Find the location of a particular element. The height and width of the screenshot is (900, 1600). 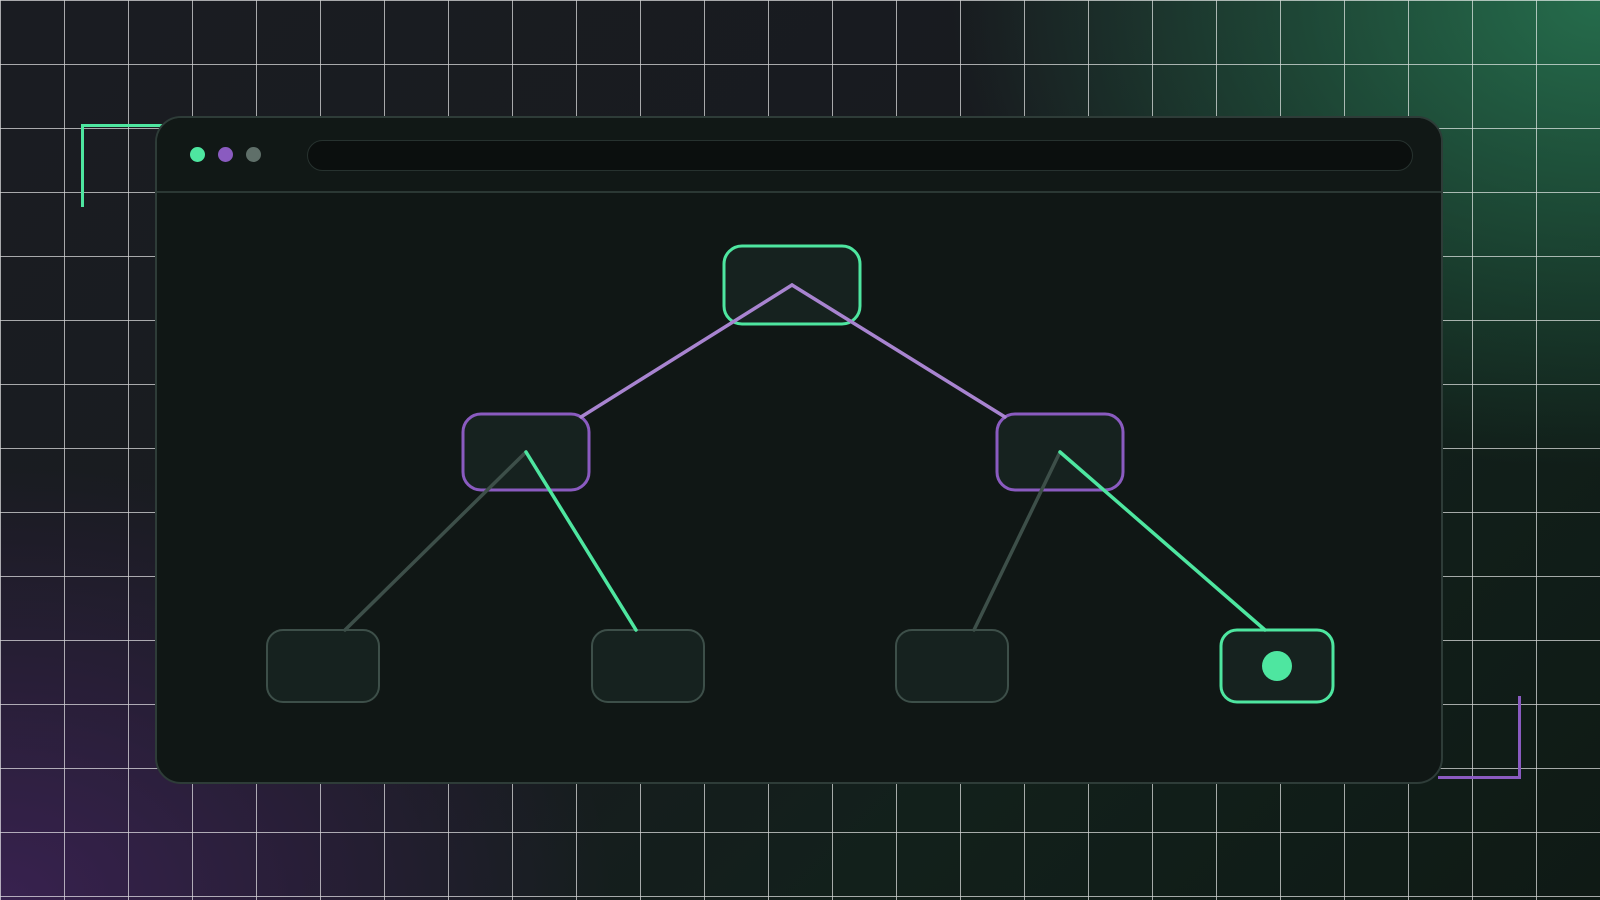

tree-edge-root-to-left-child is located at coordinates (686, 351).